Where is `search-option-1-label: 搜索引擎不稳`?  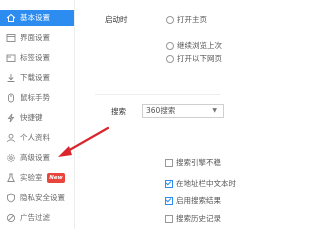 search-option-1-label: 搜索引擎不稳 is located at coordinates (198, 162).